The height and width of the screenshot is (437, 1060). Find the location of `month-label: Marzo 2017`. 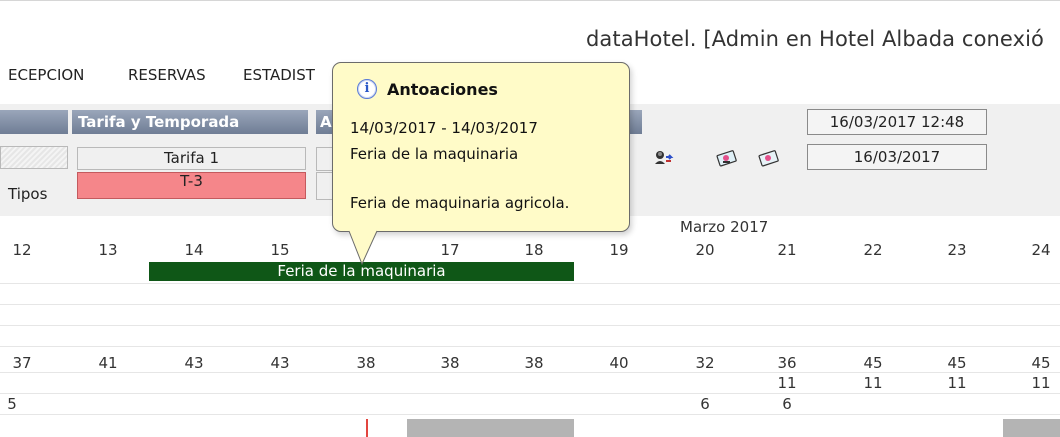

month-label: Marzo 2017 is located at coordinates (724, 227).